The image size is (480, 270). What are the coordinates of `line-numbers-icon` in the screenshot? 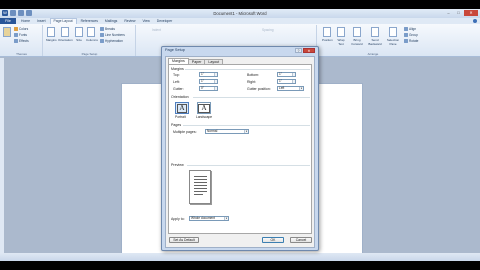 It's located at (102, 35).